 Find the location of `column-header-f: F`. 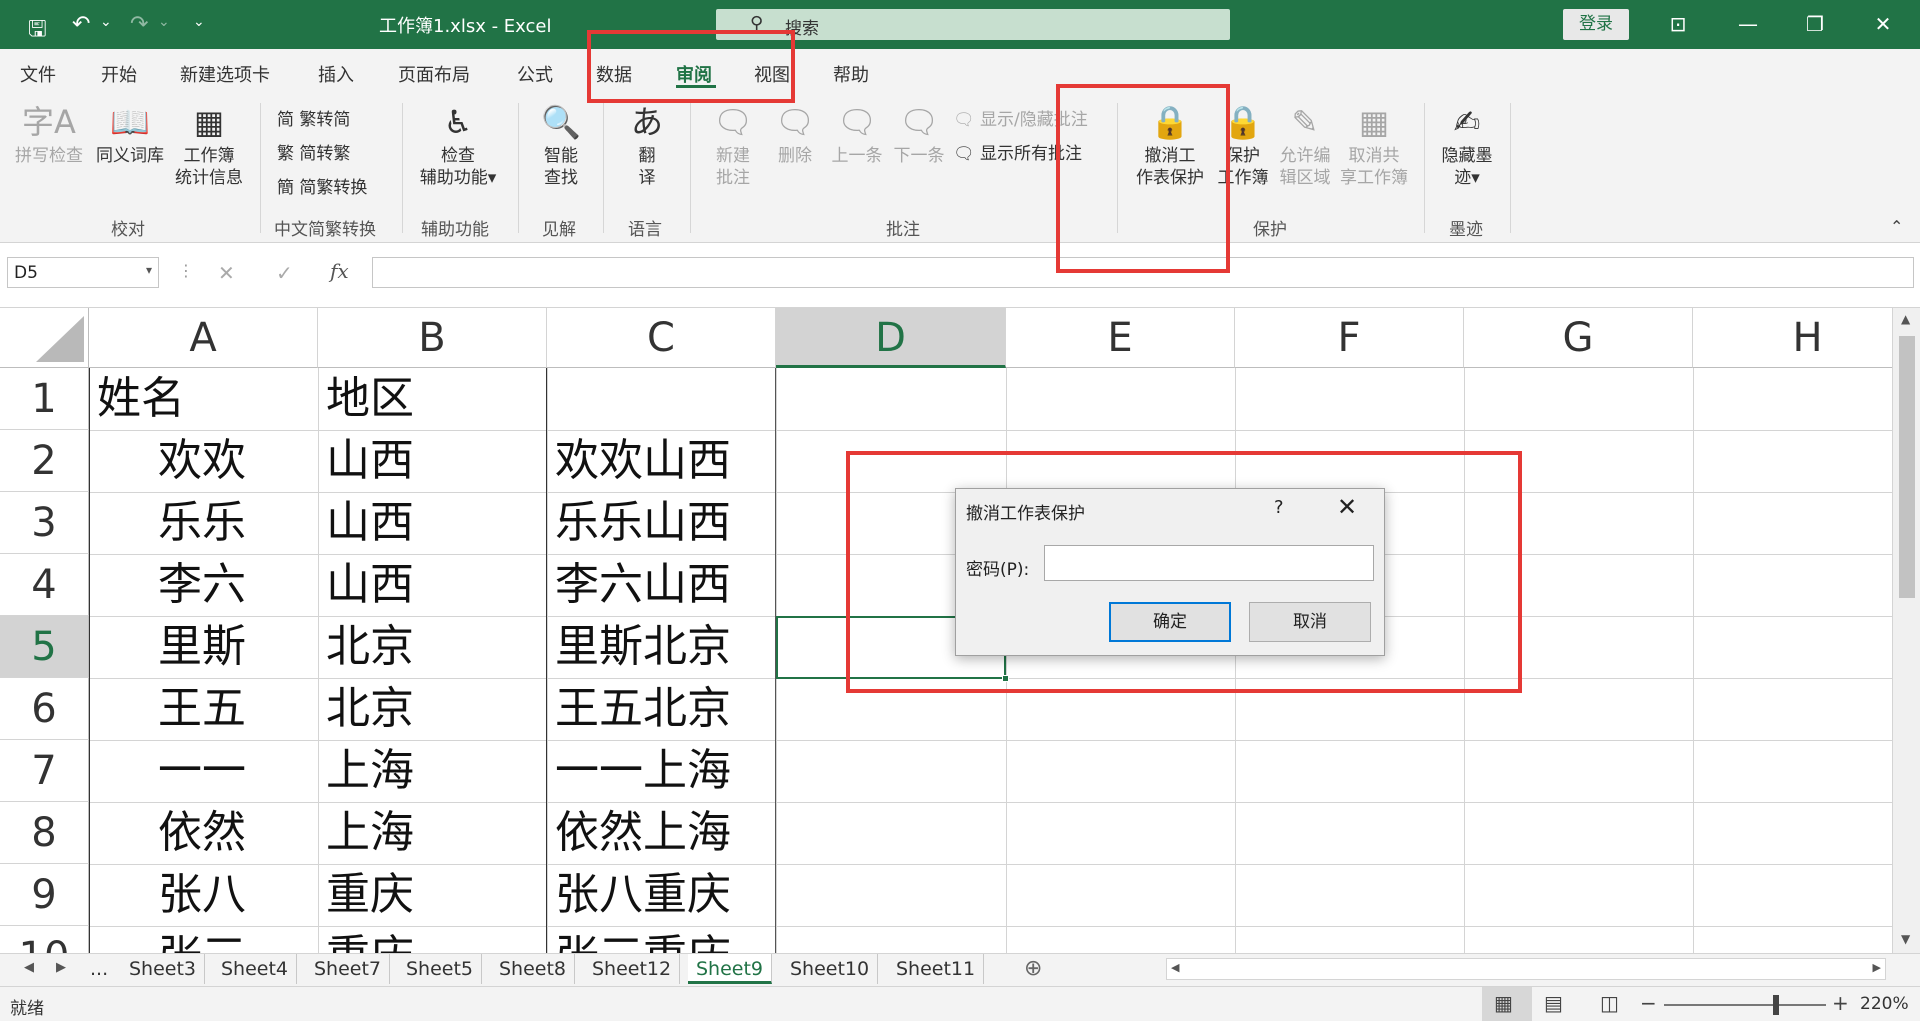

column-header-f: F is located at coordinates (1349, 338).